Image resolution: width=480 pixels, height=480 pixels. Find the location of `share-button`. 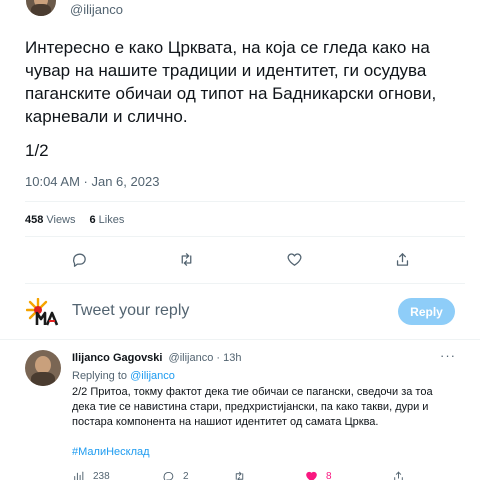

share-button is located at coordinates (402, 259).